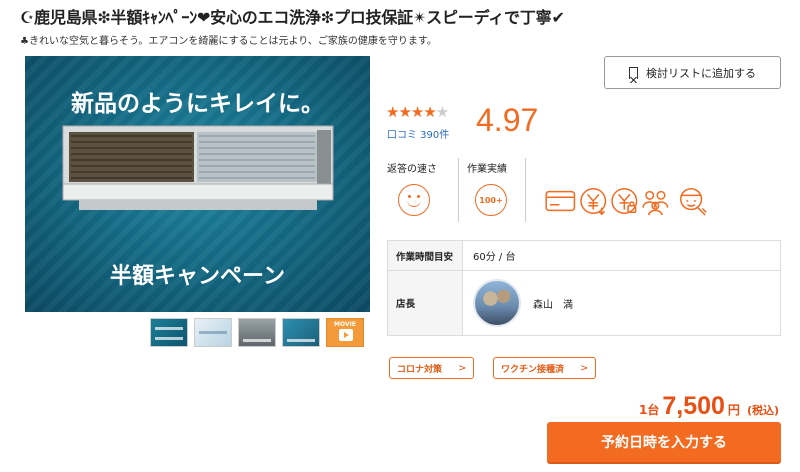 This screenshot has width=800, height=472. What do you see at coordinates (593, 202) in the screenshot?
I see `yen-down-icon` at bounding box center [593, 202].